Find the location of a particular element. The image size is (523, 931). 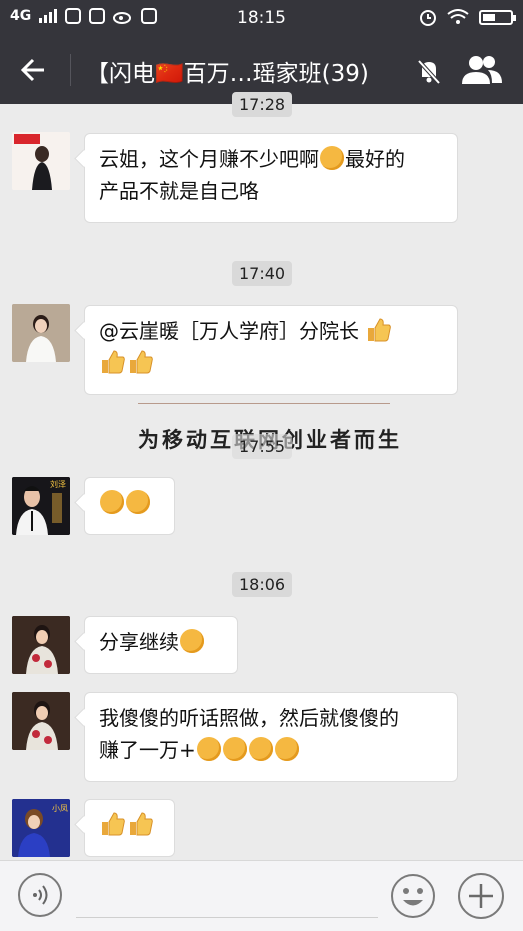

profile-photo-image: 刘泽 is located at coordinates (41, 506).